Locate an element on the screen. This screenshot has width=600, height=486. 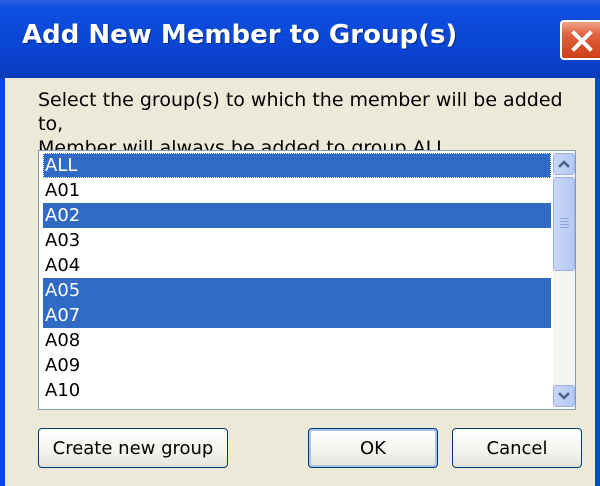
group-list-item: A01 is located at coordinates (297, 190).